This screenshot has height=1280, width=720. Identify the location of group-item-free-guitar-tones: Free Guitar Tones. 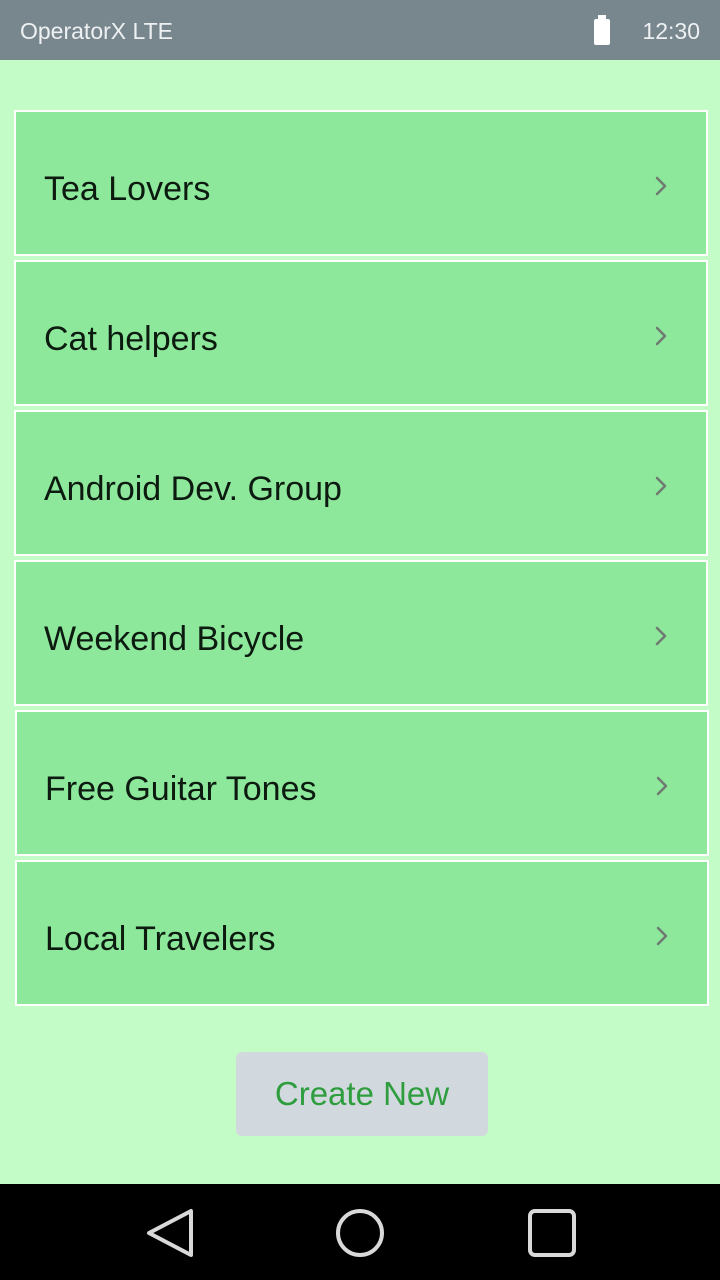
(362, 783).